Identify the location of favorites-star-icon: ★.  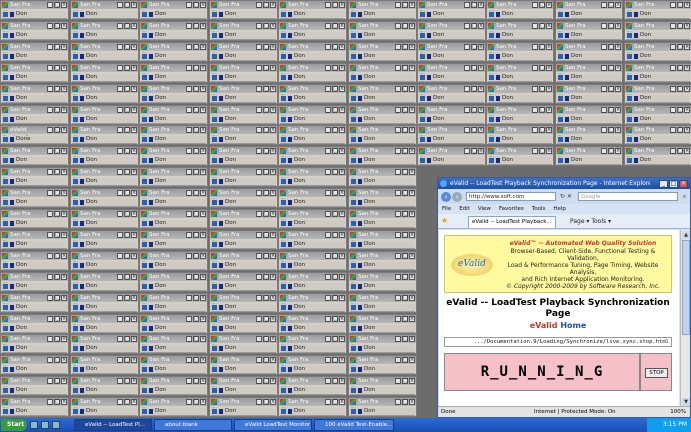
(444, 220).